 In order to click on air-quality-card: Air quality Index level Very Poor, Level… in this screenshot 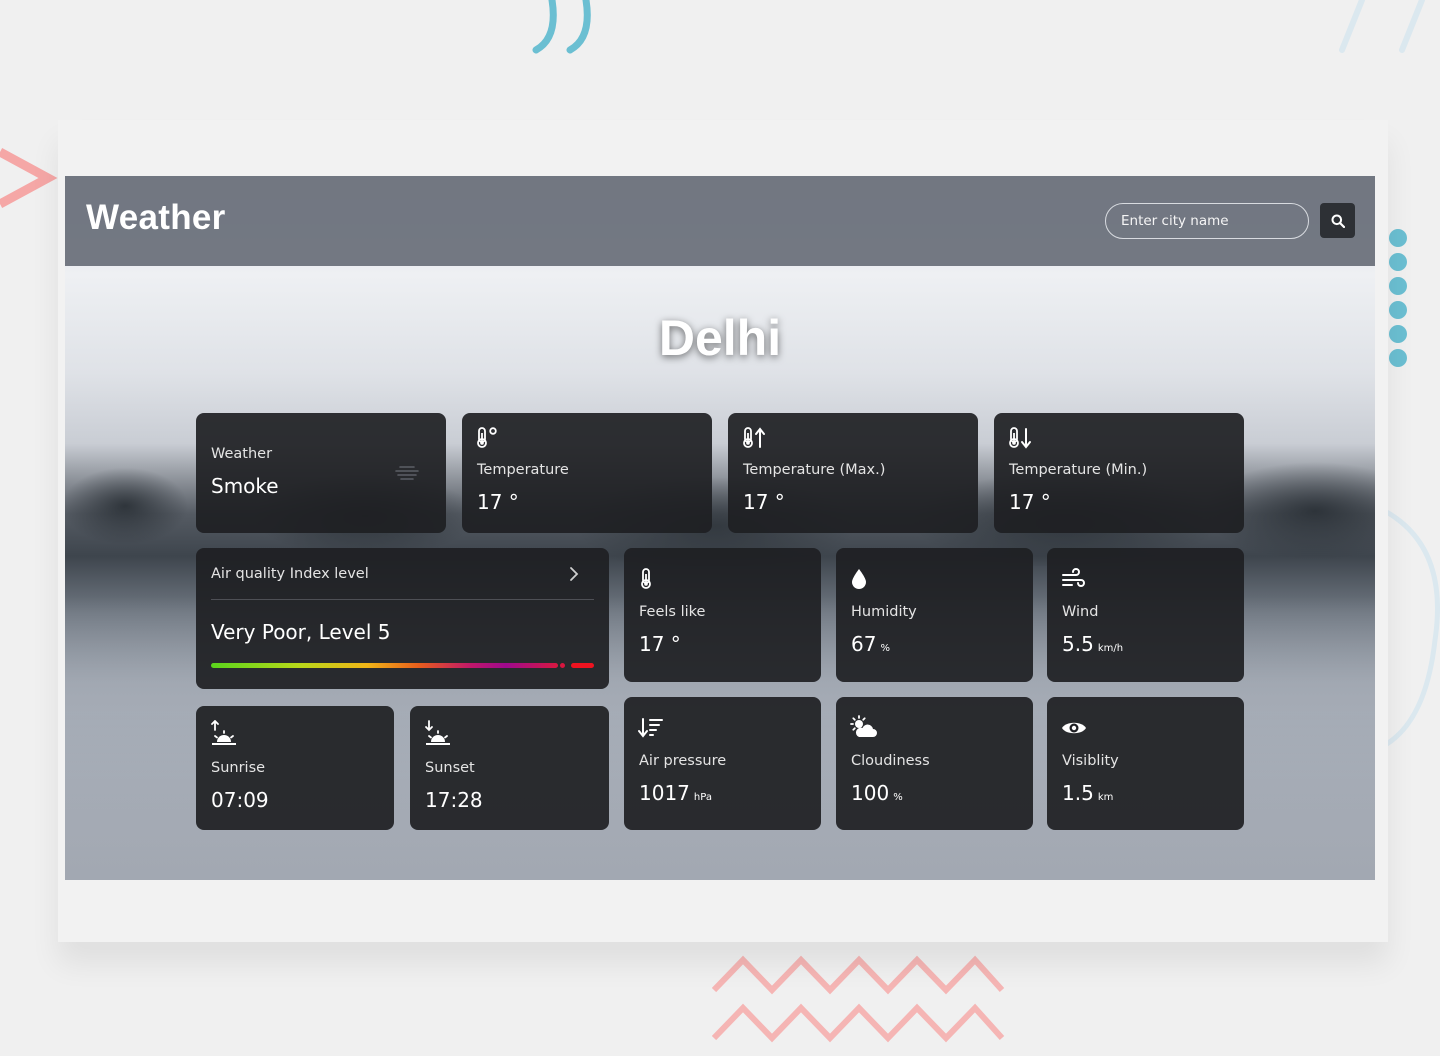, I will do `click(402, 618)`.